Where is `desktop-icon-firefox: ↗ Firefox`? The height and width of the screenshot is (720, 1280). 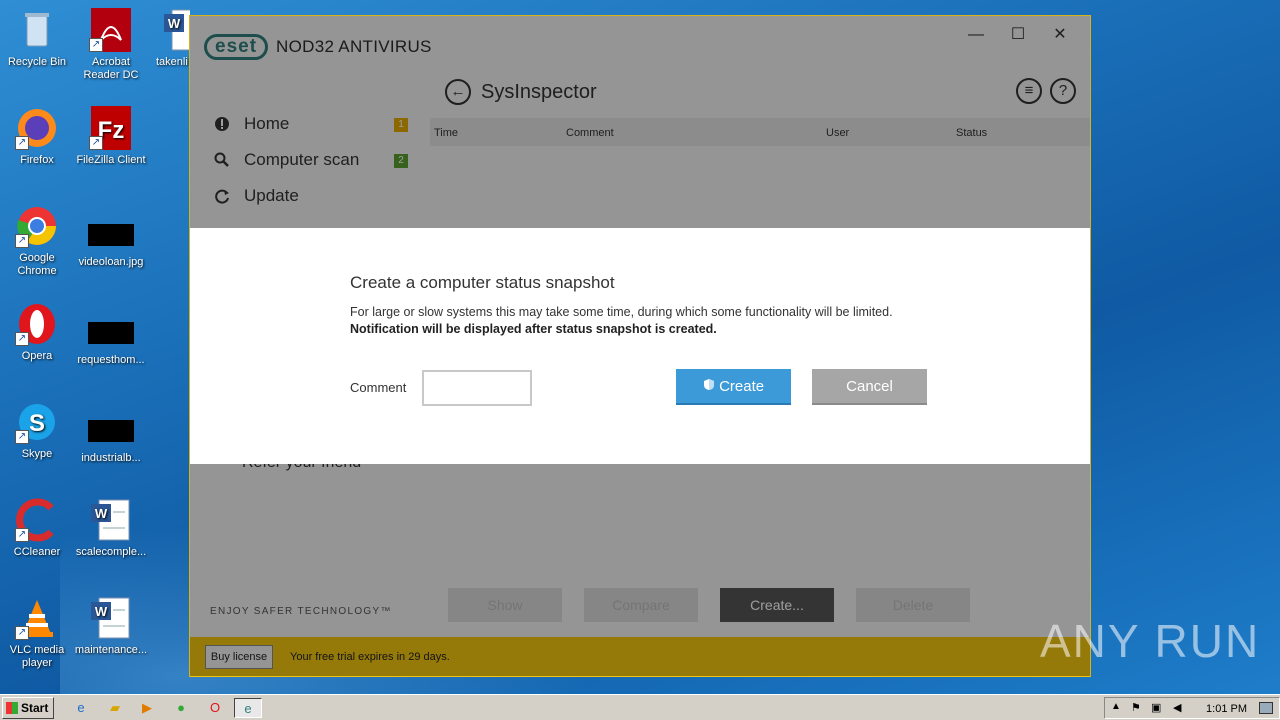
desktop-icon-firefox: ↗ Firefox is located at coordinates (37, 136).